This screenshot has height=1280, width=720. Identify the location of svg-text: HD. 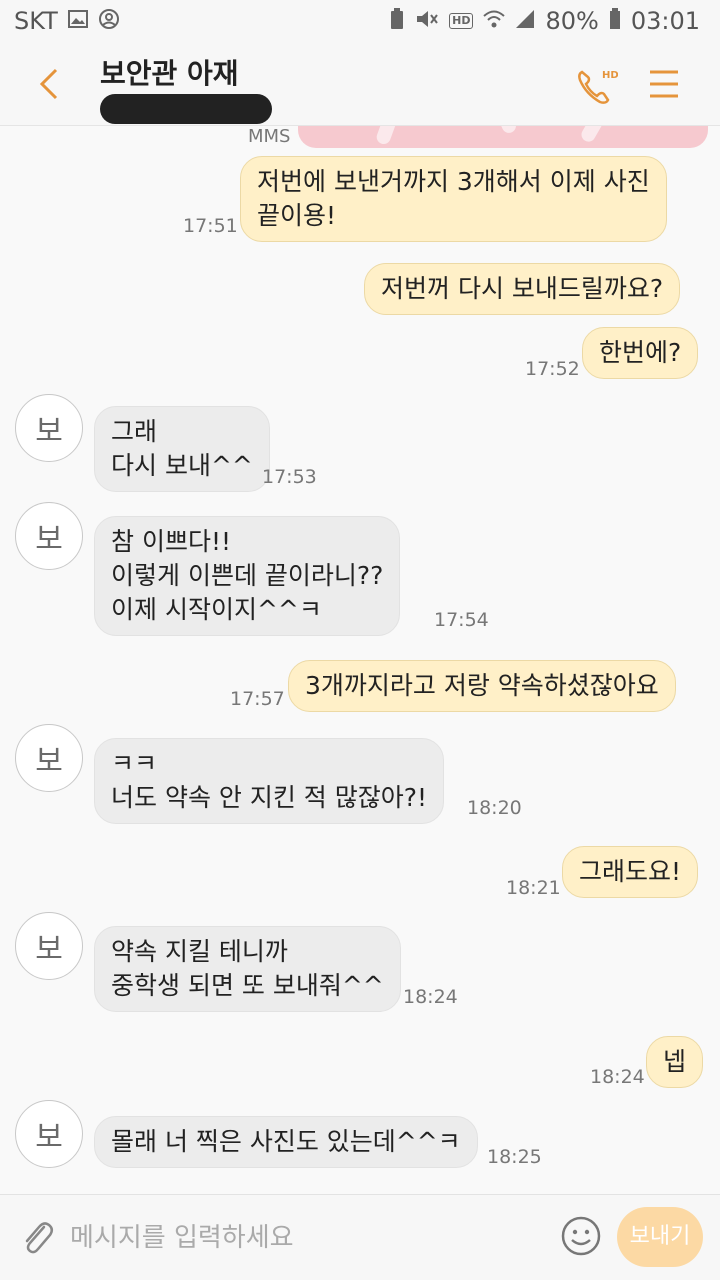
(610, 75).